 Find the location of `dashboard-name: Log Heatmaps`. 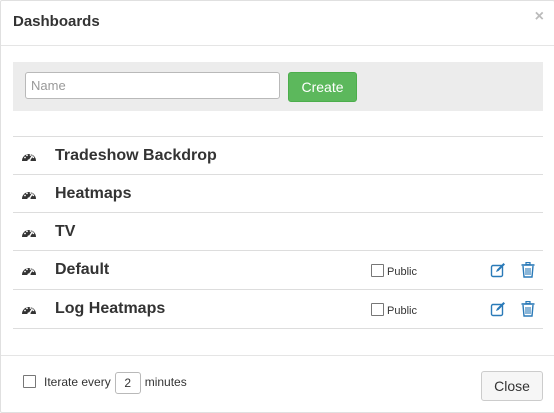

dashboard-name: Log Heatmaps is located at coordinates (110, 309).